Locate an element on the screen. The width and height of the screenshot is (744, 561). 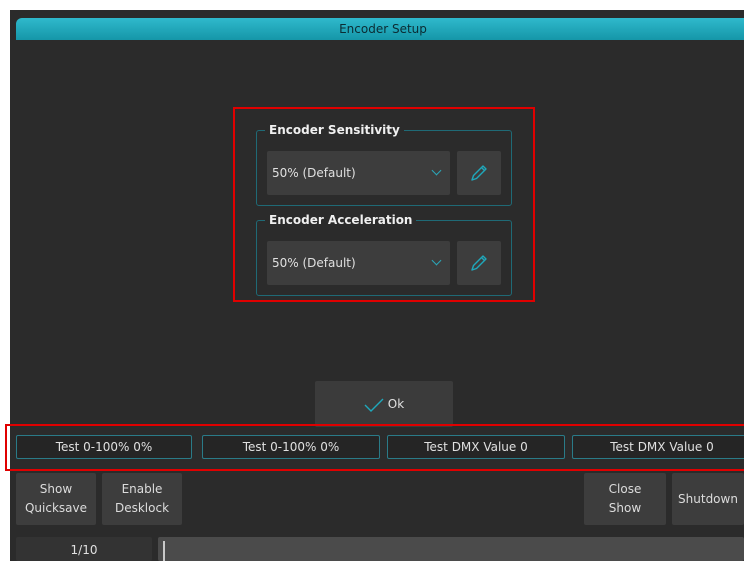
checkmark-icon is located at coordinates (374, 405).